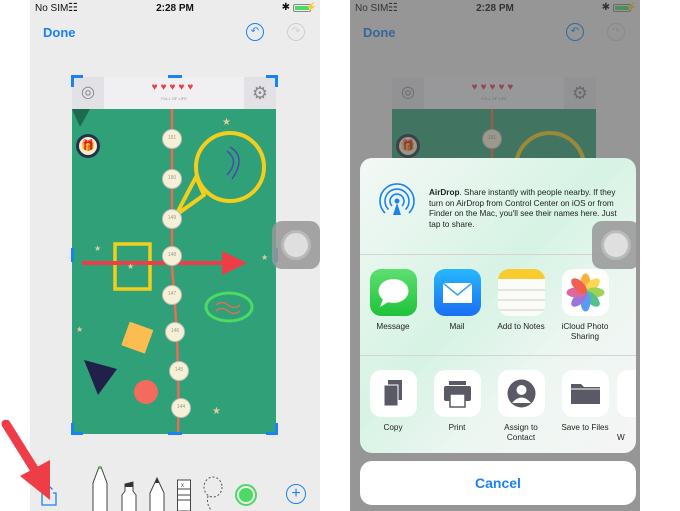  Describe the element at coordinates (175, 76) in the screenshot. I see `crop-handle-top` at that location.